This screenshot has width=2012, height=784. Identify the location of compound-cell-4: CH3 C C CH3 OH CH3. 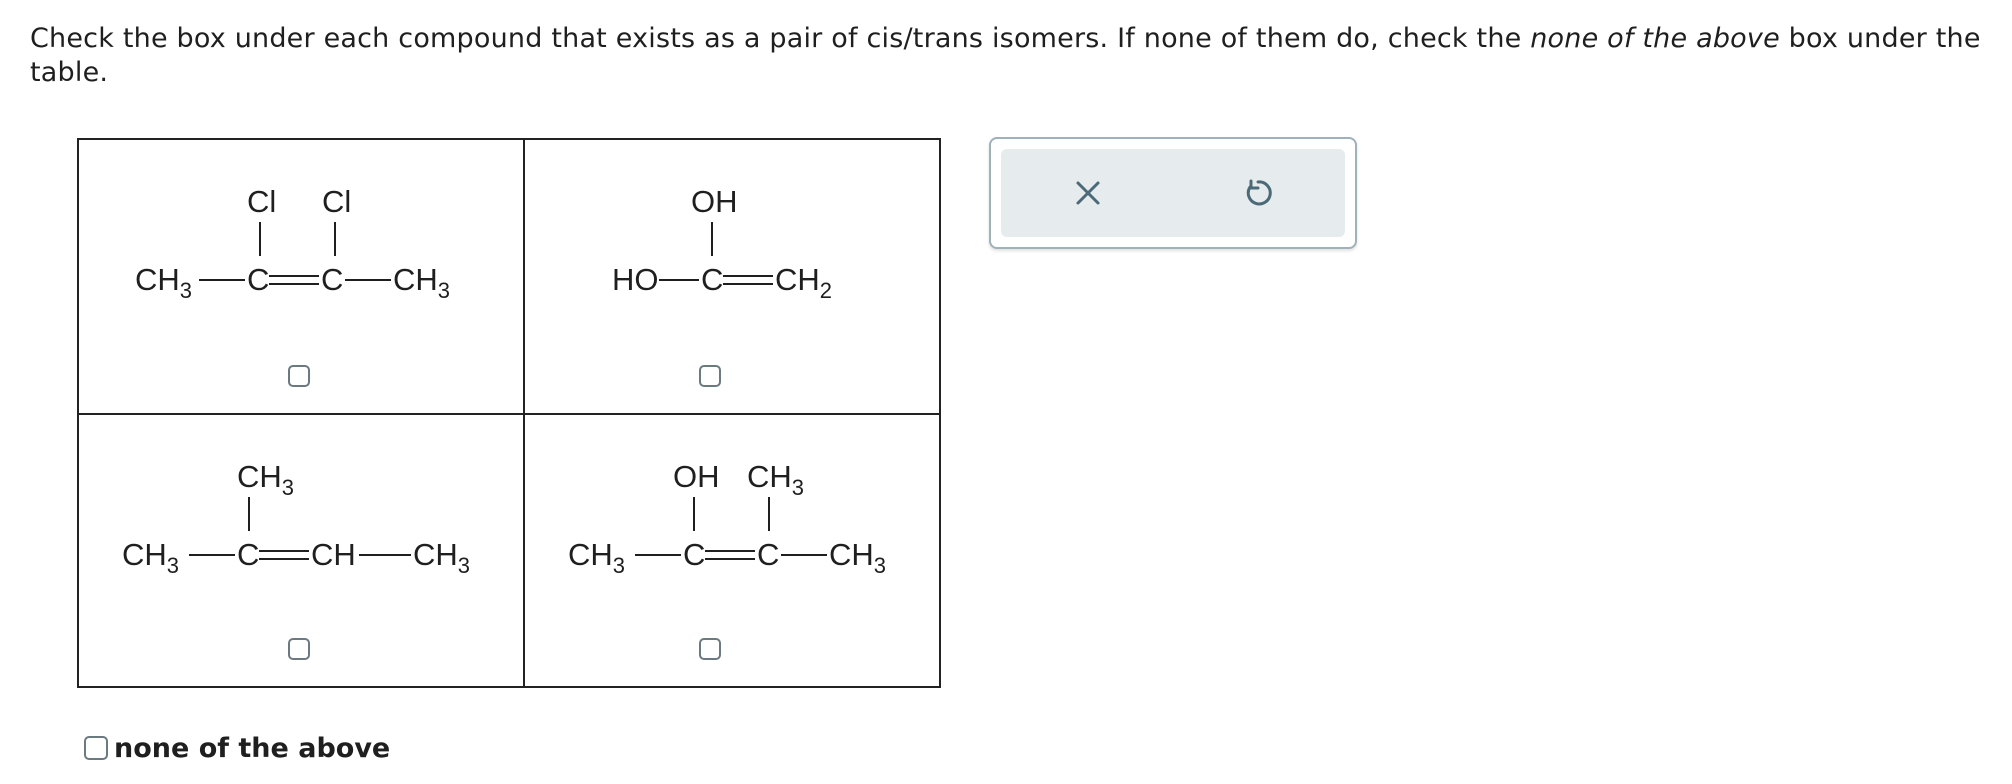
(733, 551).